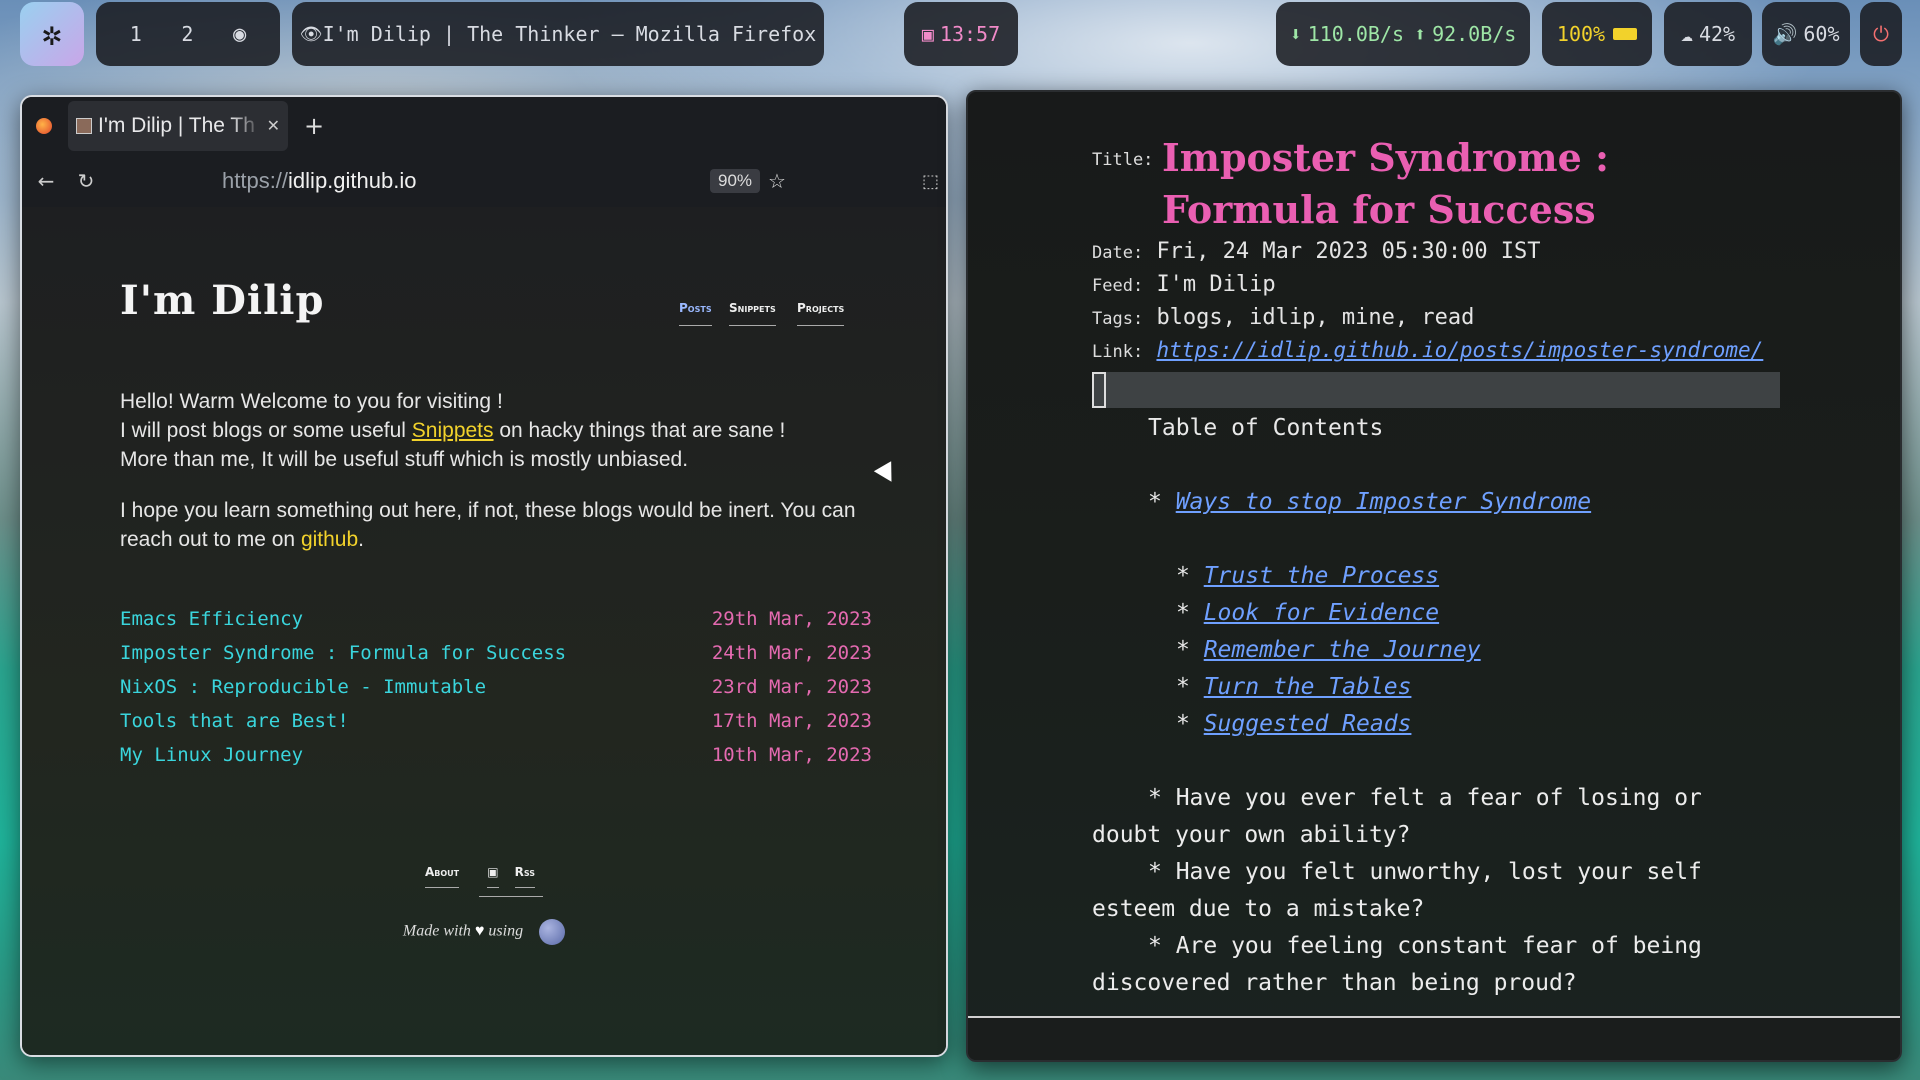  I want to click on post-row: My Linux Journey 10th Mar, 2023, so click(496, 755).